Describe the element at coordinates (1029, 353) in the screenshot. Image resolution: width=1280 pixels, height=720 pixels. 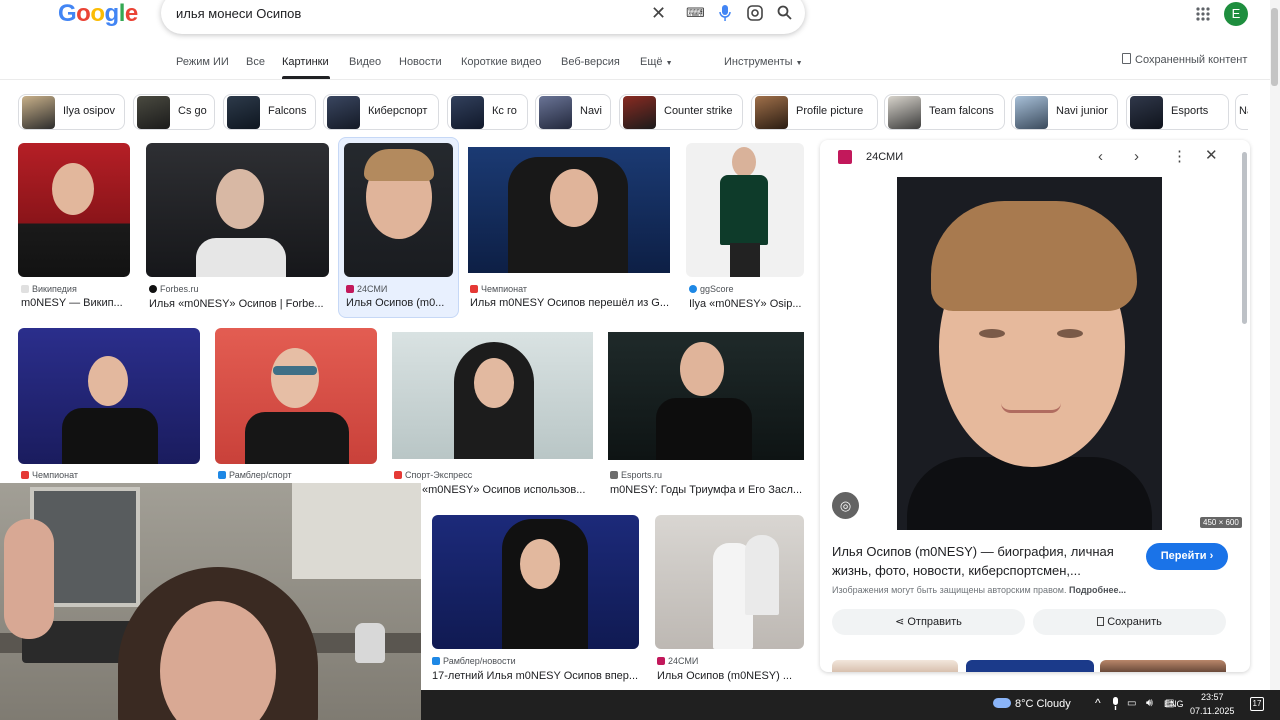
I see `preview-image` at that location.